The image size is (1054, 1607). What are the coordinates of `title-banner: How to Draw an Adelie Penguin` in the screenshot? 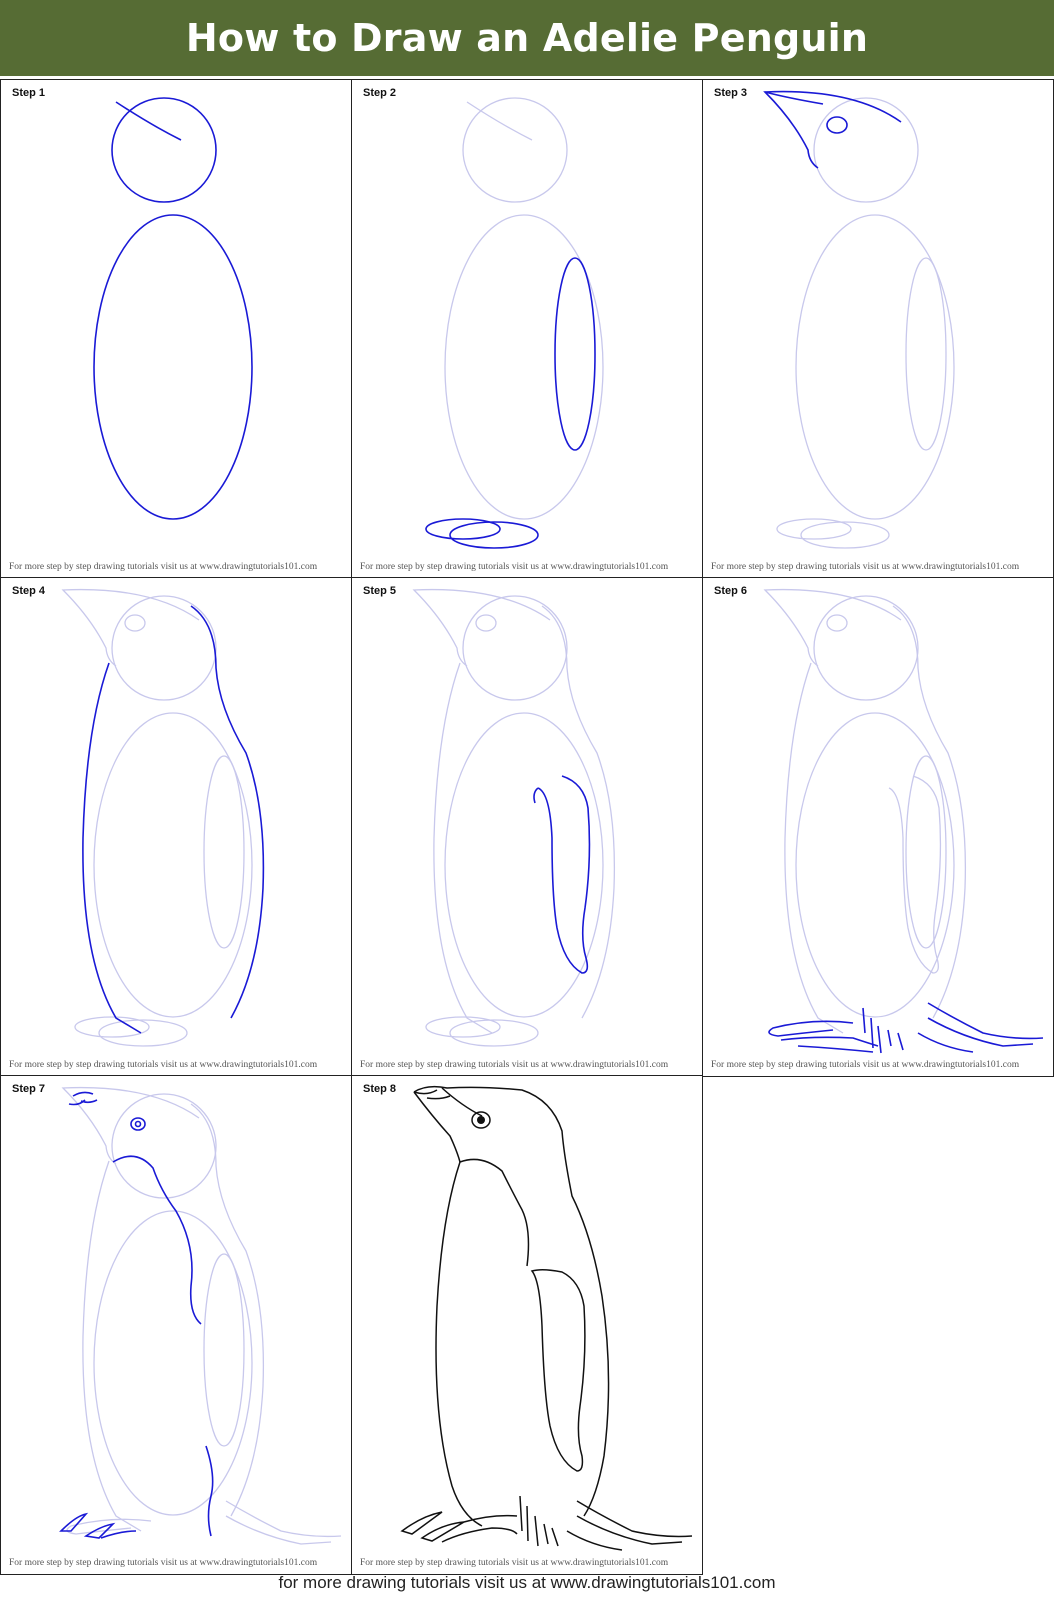 It's located at (527, 38).